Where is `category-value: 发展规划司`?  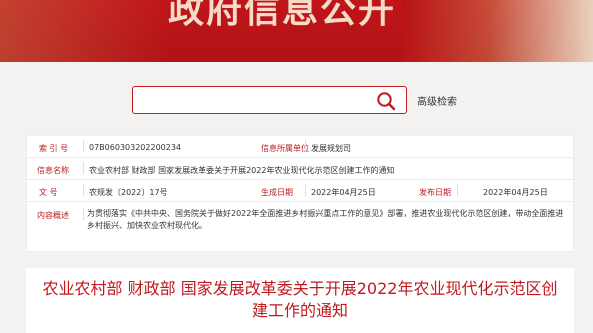
category-value: 发展规划司 is located at coordinates (331, 148).